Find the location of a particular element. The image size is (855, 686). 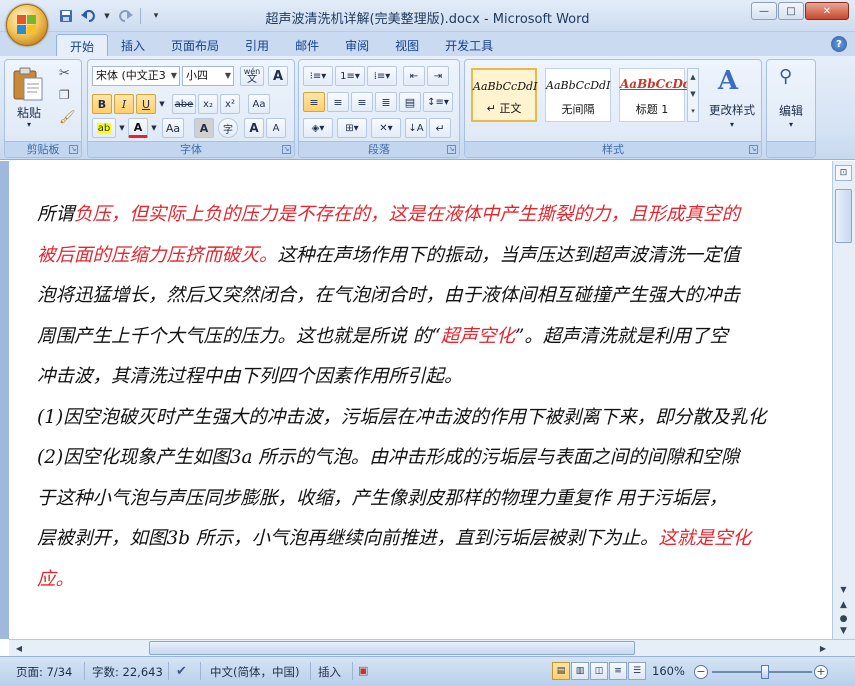

line-spacing-icon: ↕≡▾ is located at coordinates (438, 102).